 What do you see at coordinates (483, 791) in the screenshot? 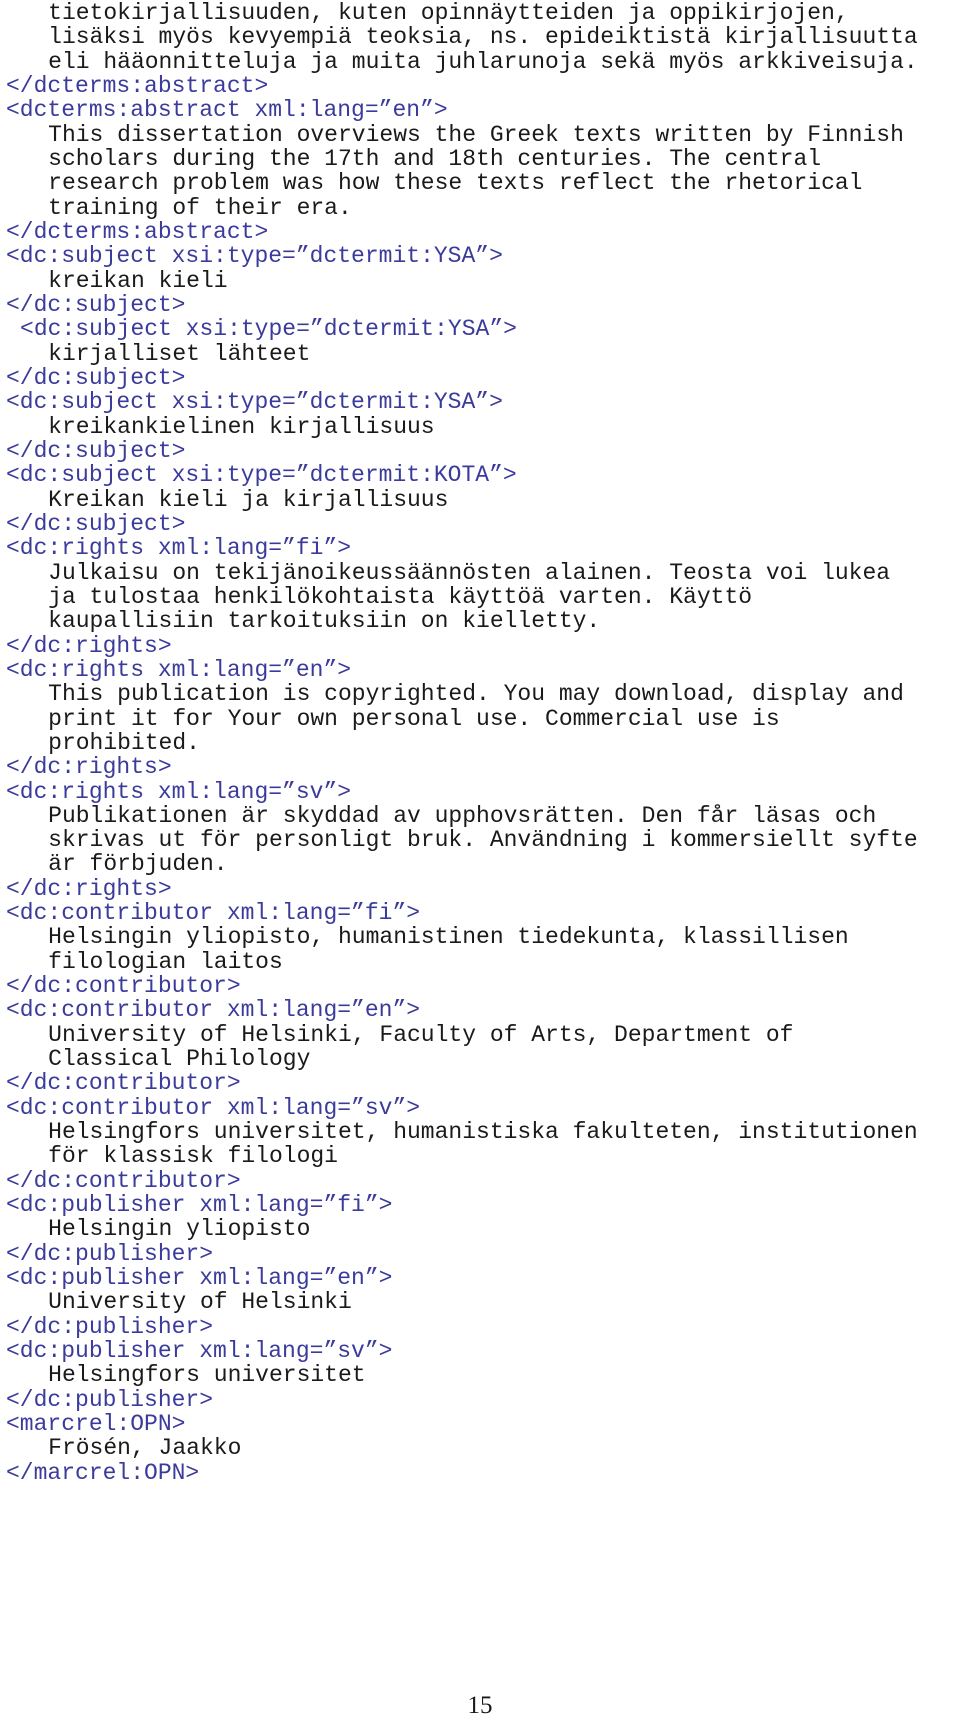
I see `xml-tag-line: <dc:rights xml:lang=”sv”>` at bounding box center [483, 791].